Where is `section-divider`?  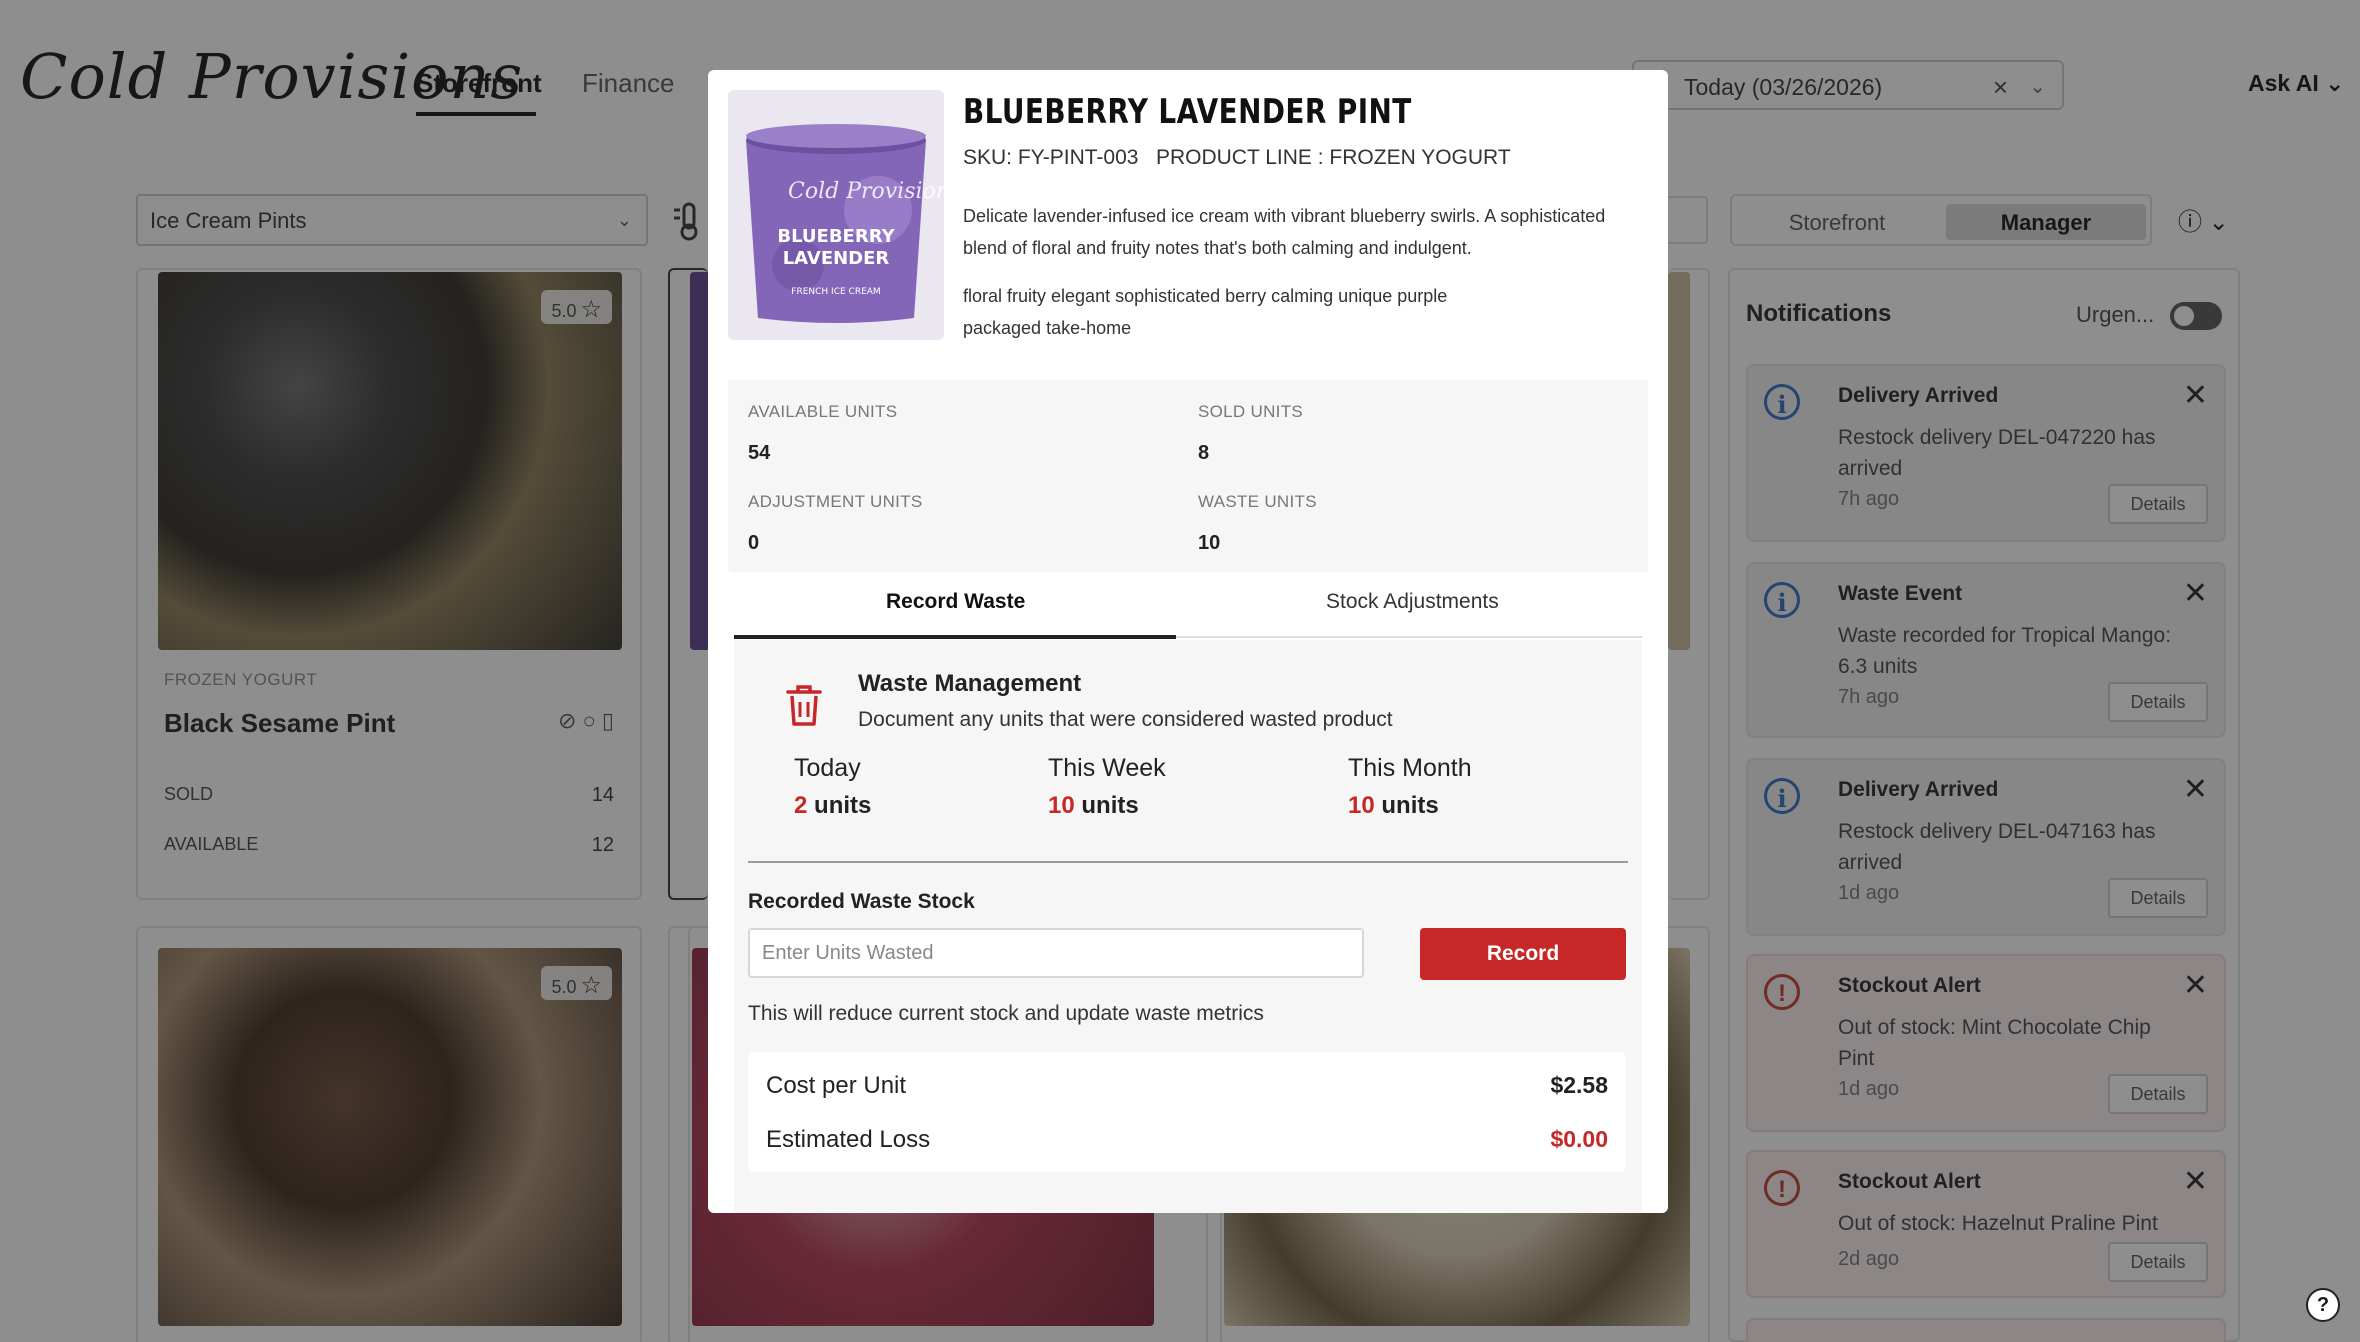 section-divider is located at coordinates (1188, 862).